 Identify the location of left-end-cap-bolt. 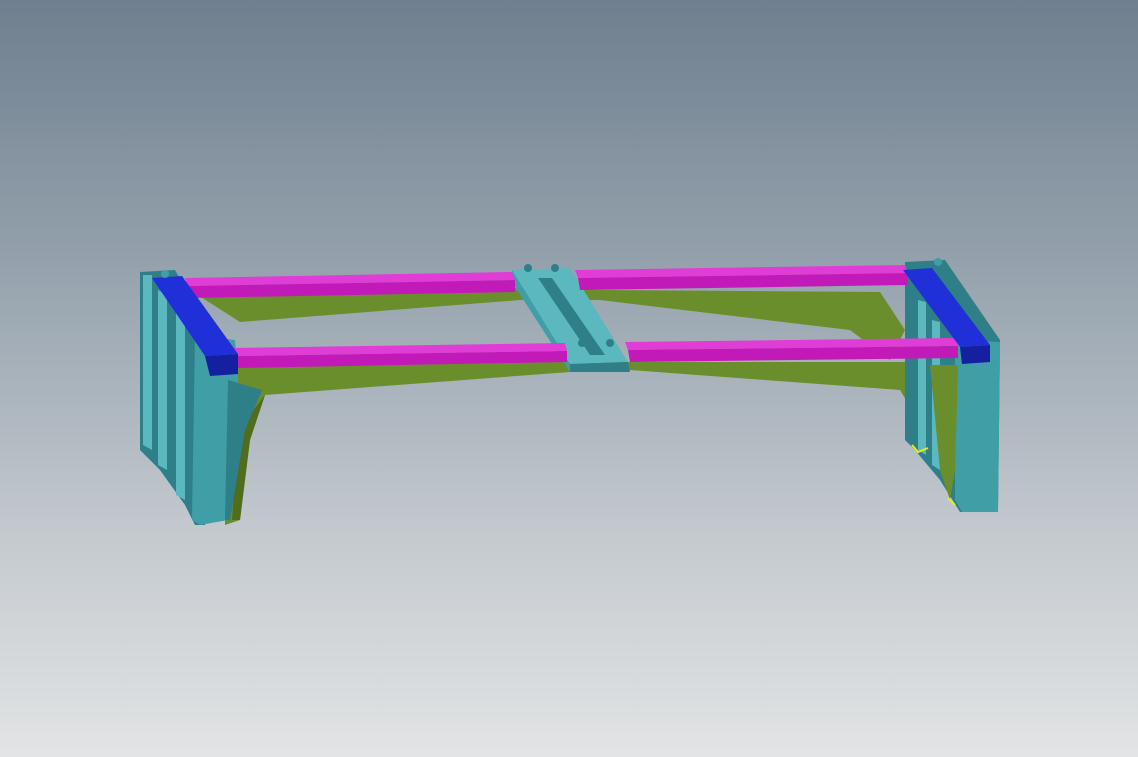
(165, 274).